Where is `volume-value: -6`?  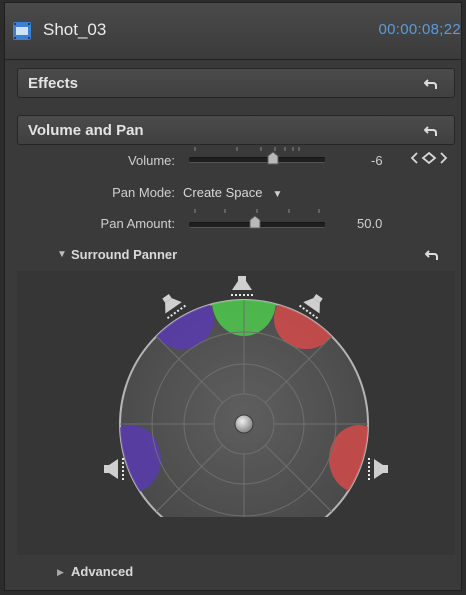
volume-value: -6 is located at coordinates (377, 160).